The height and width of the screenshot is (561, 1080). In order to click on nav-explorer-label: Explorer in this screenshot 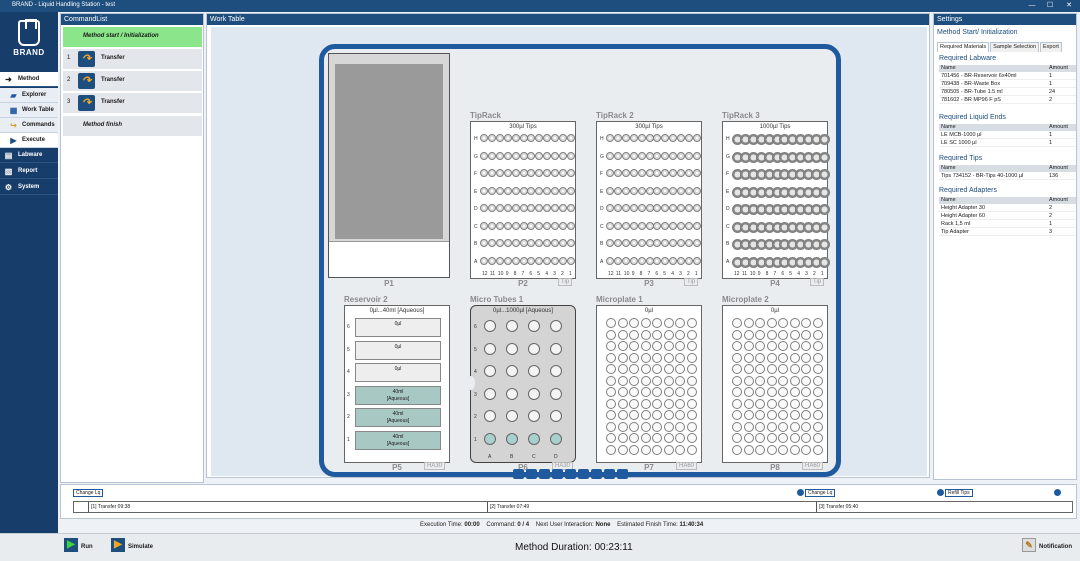, I will do `click(34, 95)`.